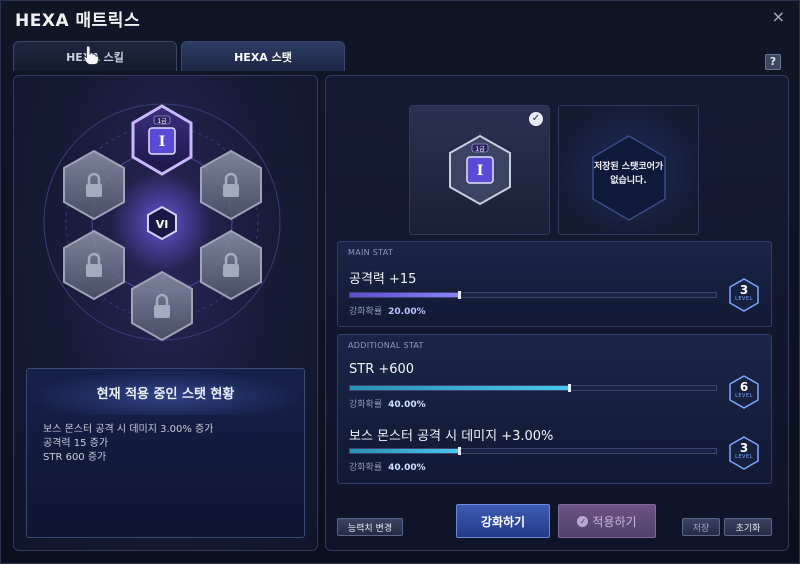 Image resolution: width=800 pixels, height=564 pixels. Describe the element at coordinates (451, 436) in the screenshot. I see `additional-stat-name: 보스 몬스터 공격 시 데미지 +3.00%` at that location.